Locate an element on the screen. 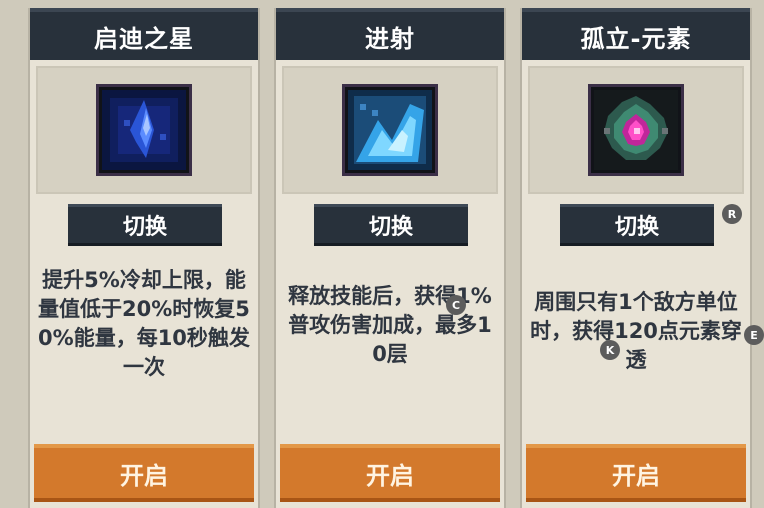 The width and height of the screenshot is (764, 508). blue-star-crystal-icon is located at coordinates (144, 130).